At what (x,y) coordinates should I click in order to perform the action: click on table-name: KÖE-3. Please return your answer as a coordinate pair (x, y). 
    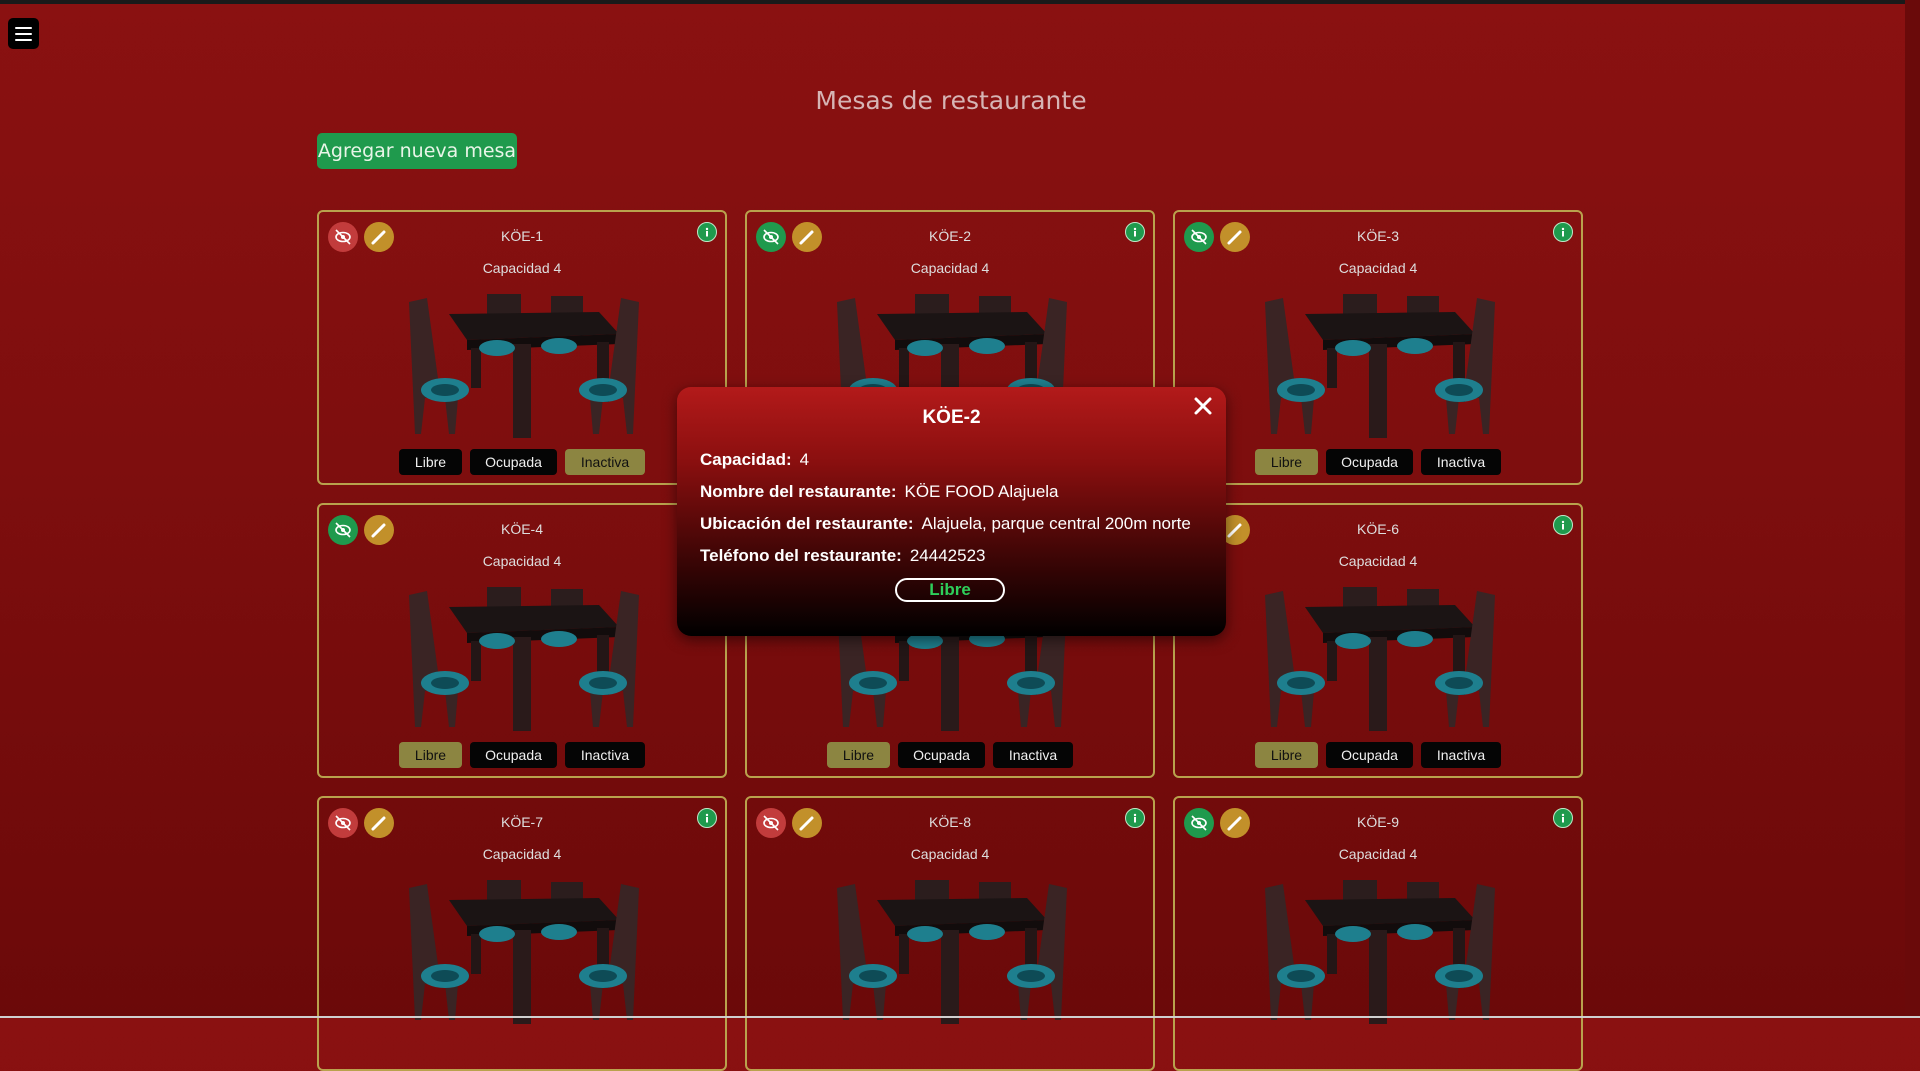
    Looking at the image, I should click on (1377, 236).